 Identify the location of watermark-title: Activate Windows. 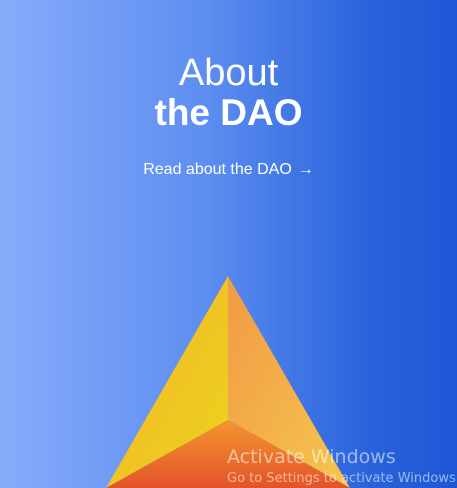
(311, 457).